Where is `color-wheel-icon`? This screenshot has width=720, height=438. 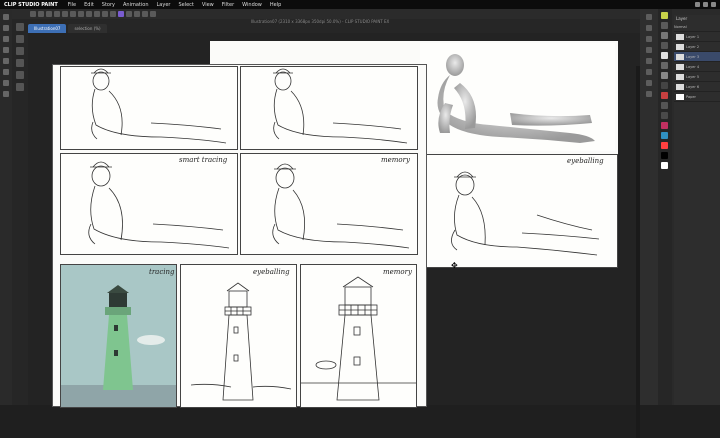
color-wheel-icon is located at coordinates (649, 50).